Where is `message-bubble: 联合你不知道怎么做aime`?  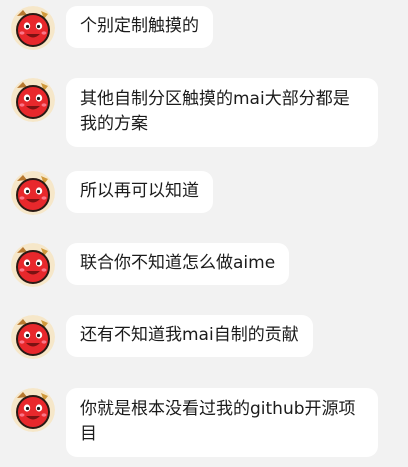 message-bubble: 联合你不知道怎么做aime is located at coordinates (178, 264).